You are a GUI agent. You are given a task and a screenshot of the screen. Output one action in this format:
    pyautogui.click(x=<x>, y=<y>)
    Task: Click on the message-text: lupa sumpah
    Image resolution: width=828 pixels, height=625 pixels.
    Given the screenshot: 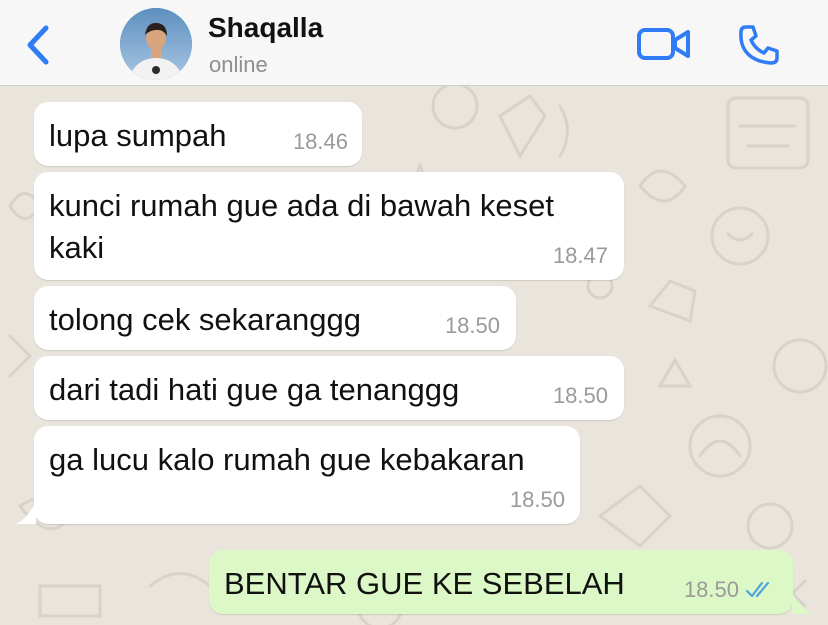 What is the action you would take?
    pyautogui.click(x=138, y=135)
    